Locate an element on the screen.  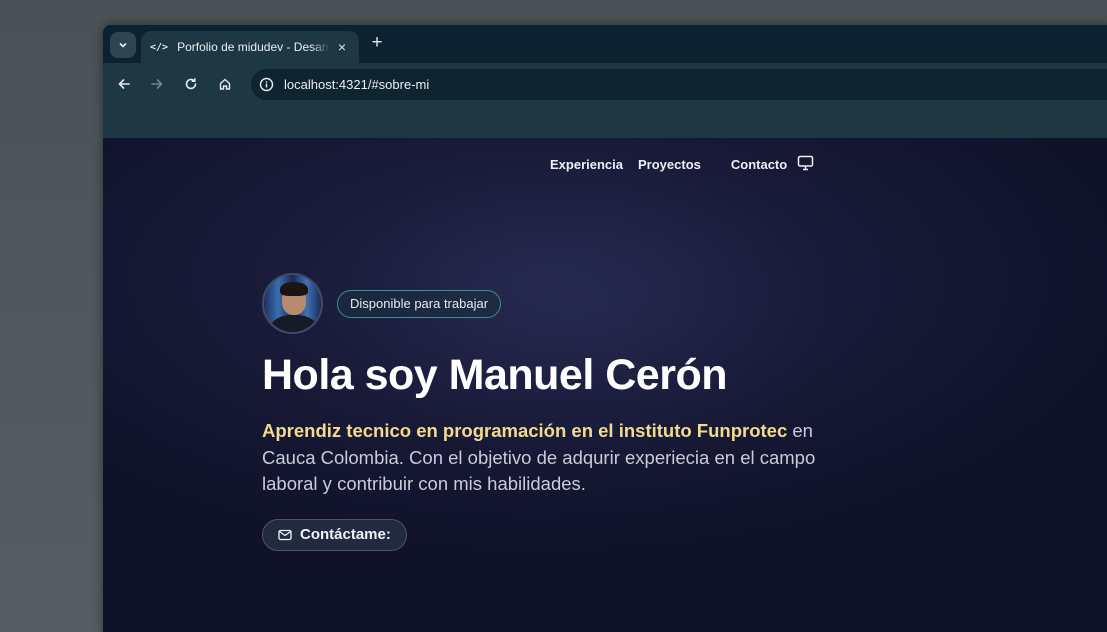
nav-item-proyectos: Proyectos is located at coordinates (669, 164).